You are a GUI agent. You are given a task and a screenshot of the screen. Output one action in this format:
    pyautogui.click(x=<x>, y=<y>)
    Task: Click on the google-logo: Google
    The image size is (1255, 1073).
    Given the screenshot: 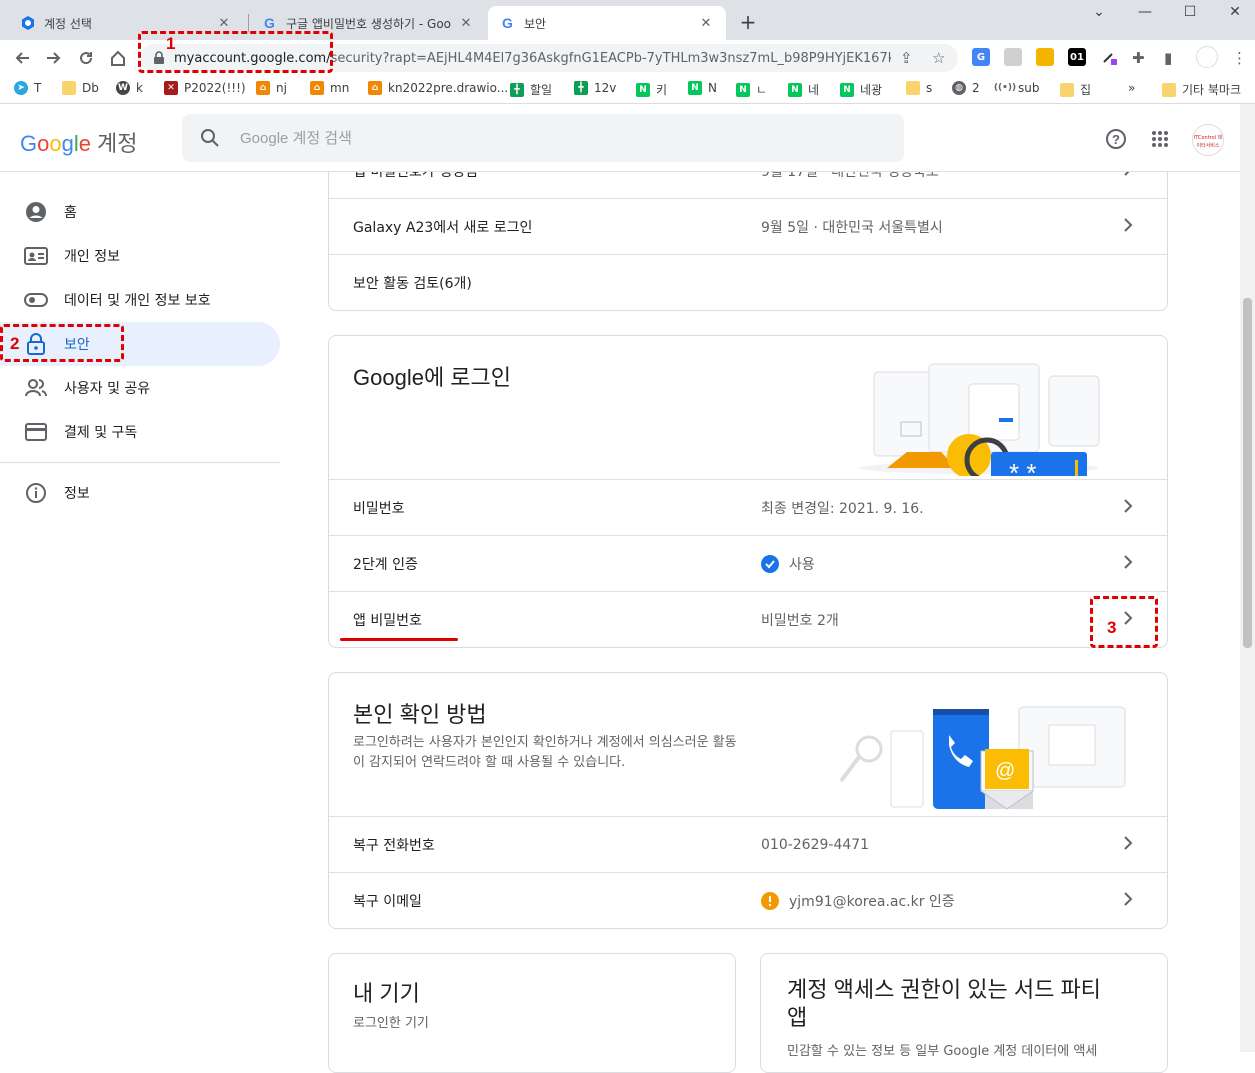 What is the action you would take?
    pyautogui.click(x=56, y=143)
    